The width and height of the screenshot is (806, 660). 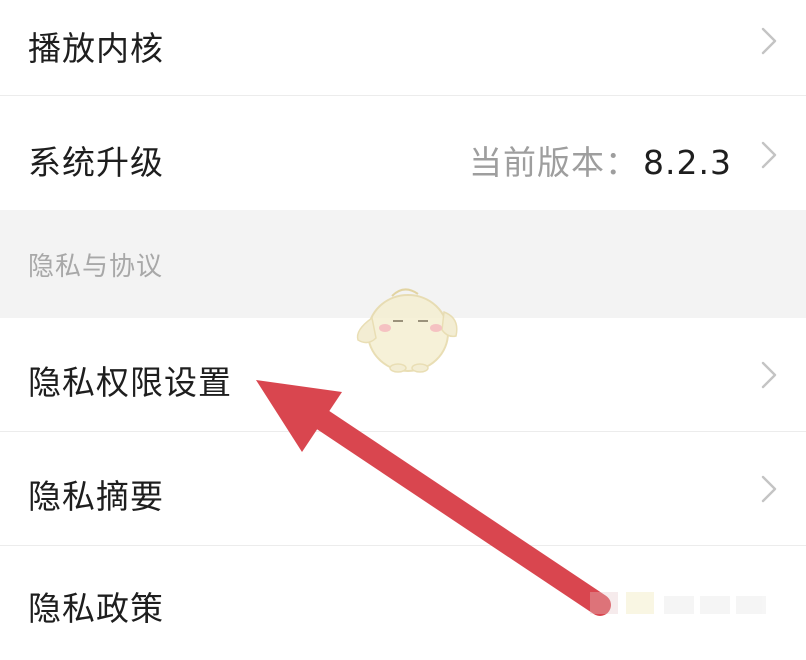 What do you see at coordinates (96, 162) in the screenshot?
I see `settings-row-label: 系统升级` at bounding box center [96, 162].